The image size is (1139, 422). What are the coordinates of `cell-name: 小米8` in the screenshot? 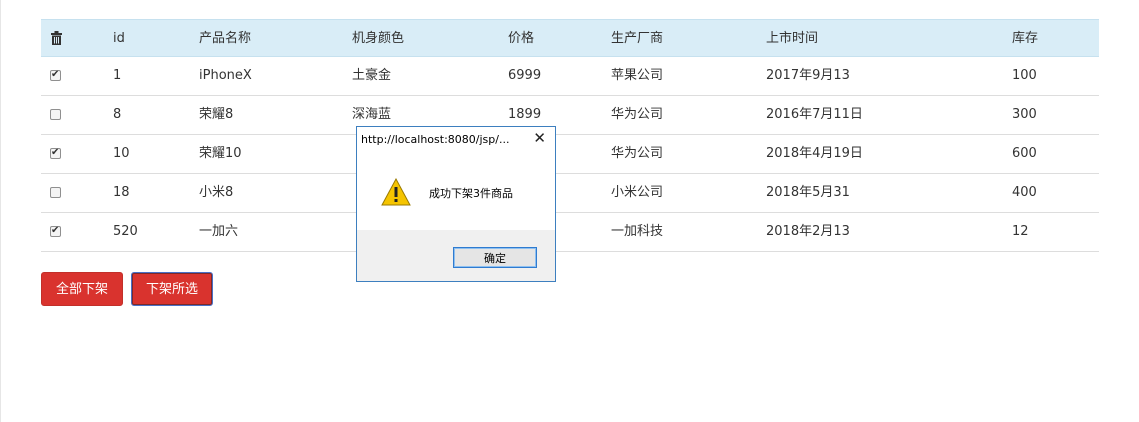 It's located at (216, 192).